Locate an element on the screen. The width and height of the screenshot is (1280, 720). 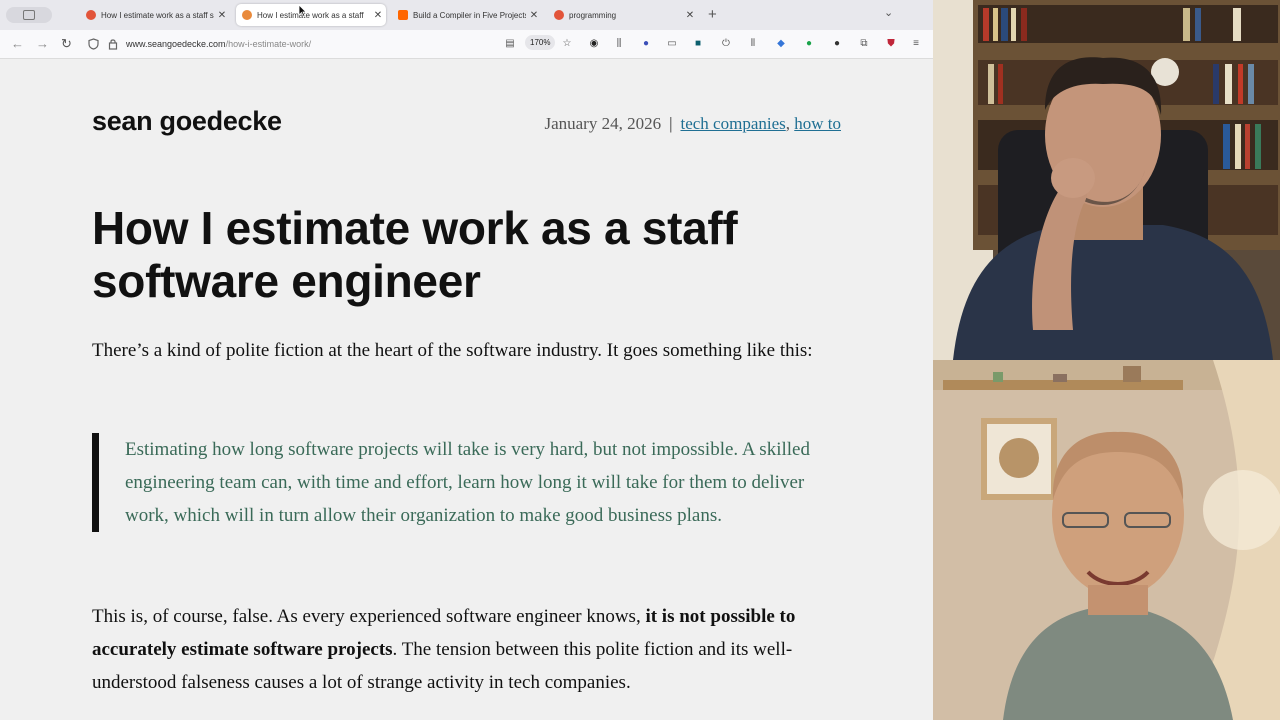
dark-extension-icon: ■ is located at coordinates (698, 44).